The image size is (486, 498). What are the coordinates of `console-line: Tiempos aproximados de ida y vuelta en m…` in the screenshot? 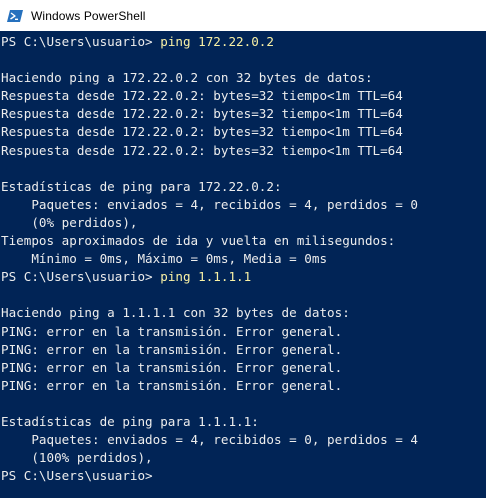 It's located at (243, 241).